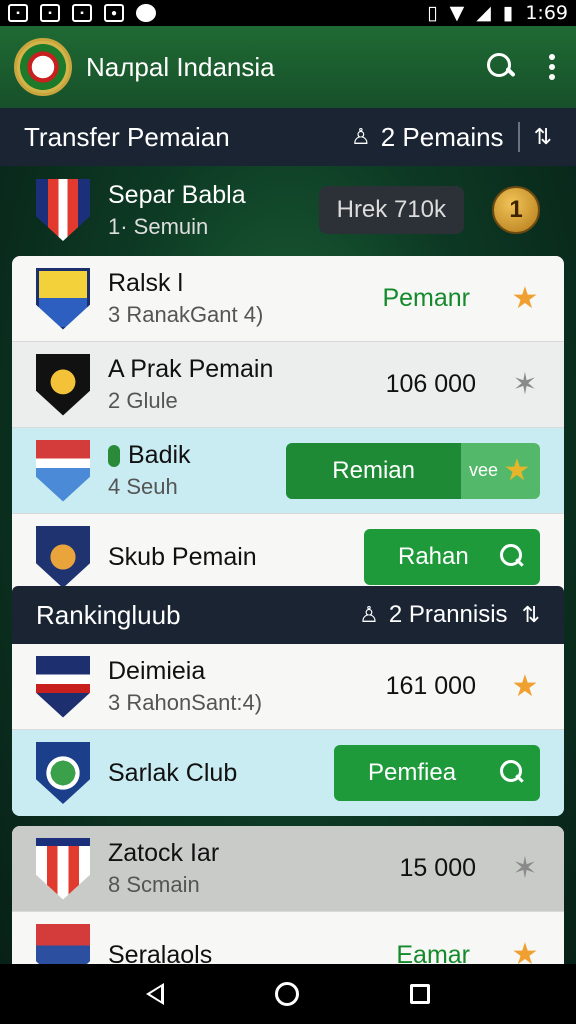 The image size is (576, 1024). Describe the element at coordinates (180, 66) in the screenshot. I see `app-title: Naлpal Indansia` at that location.